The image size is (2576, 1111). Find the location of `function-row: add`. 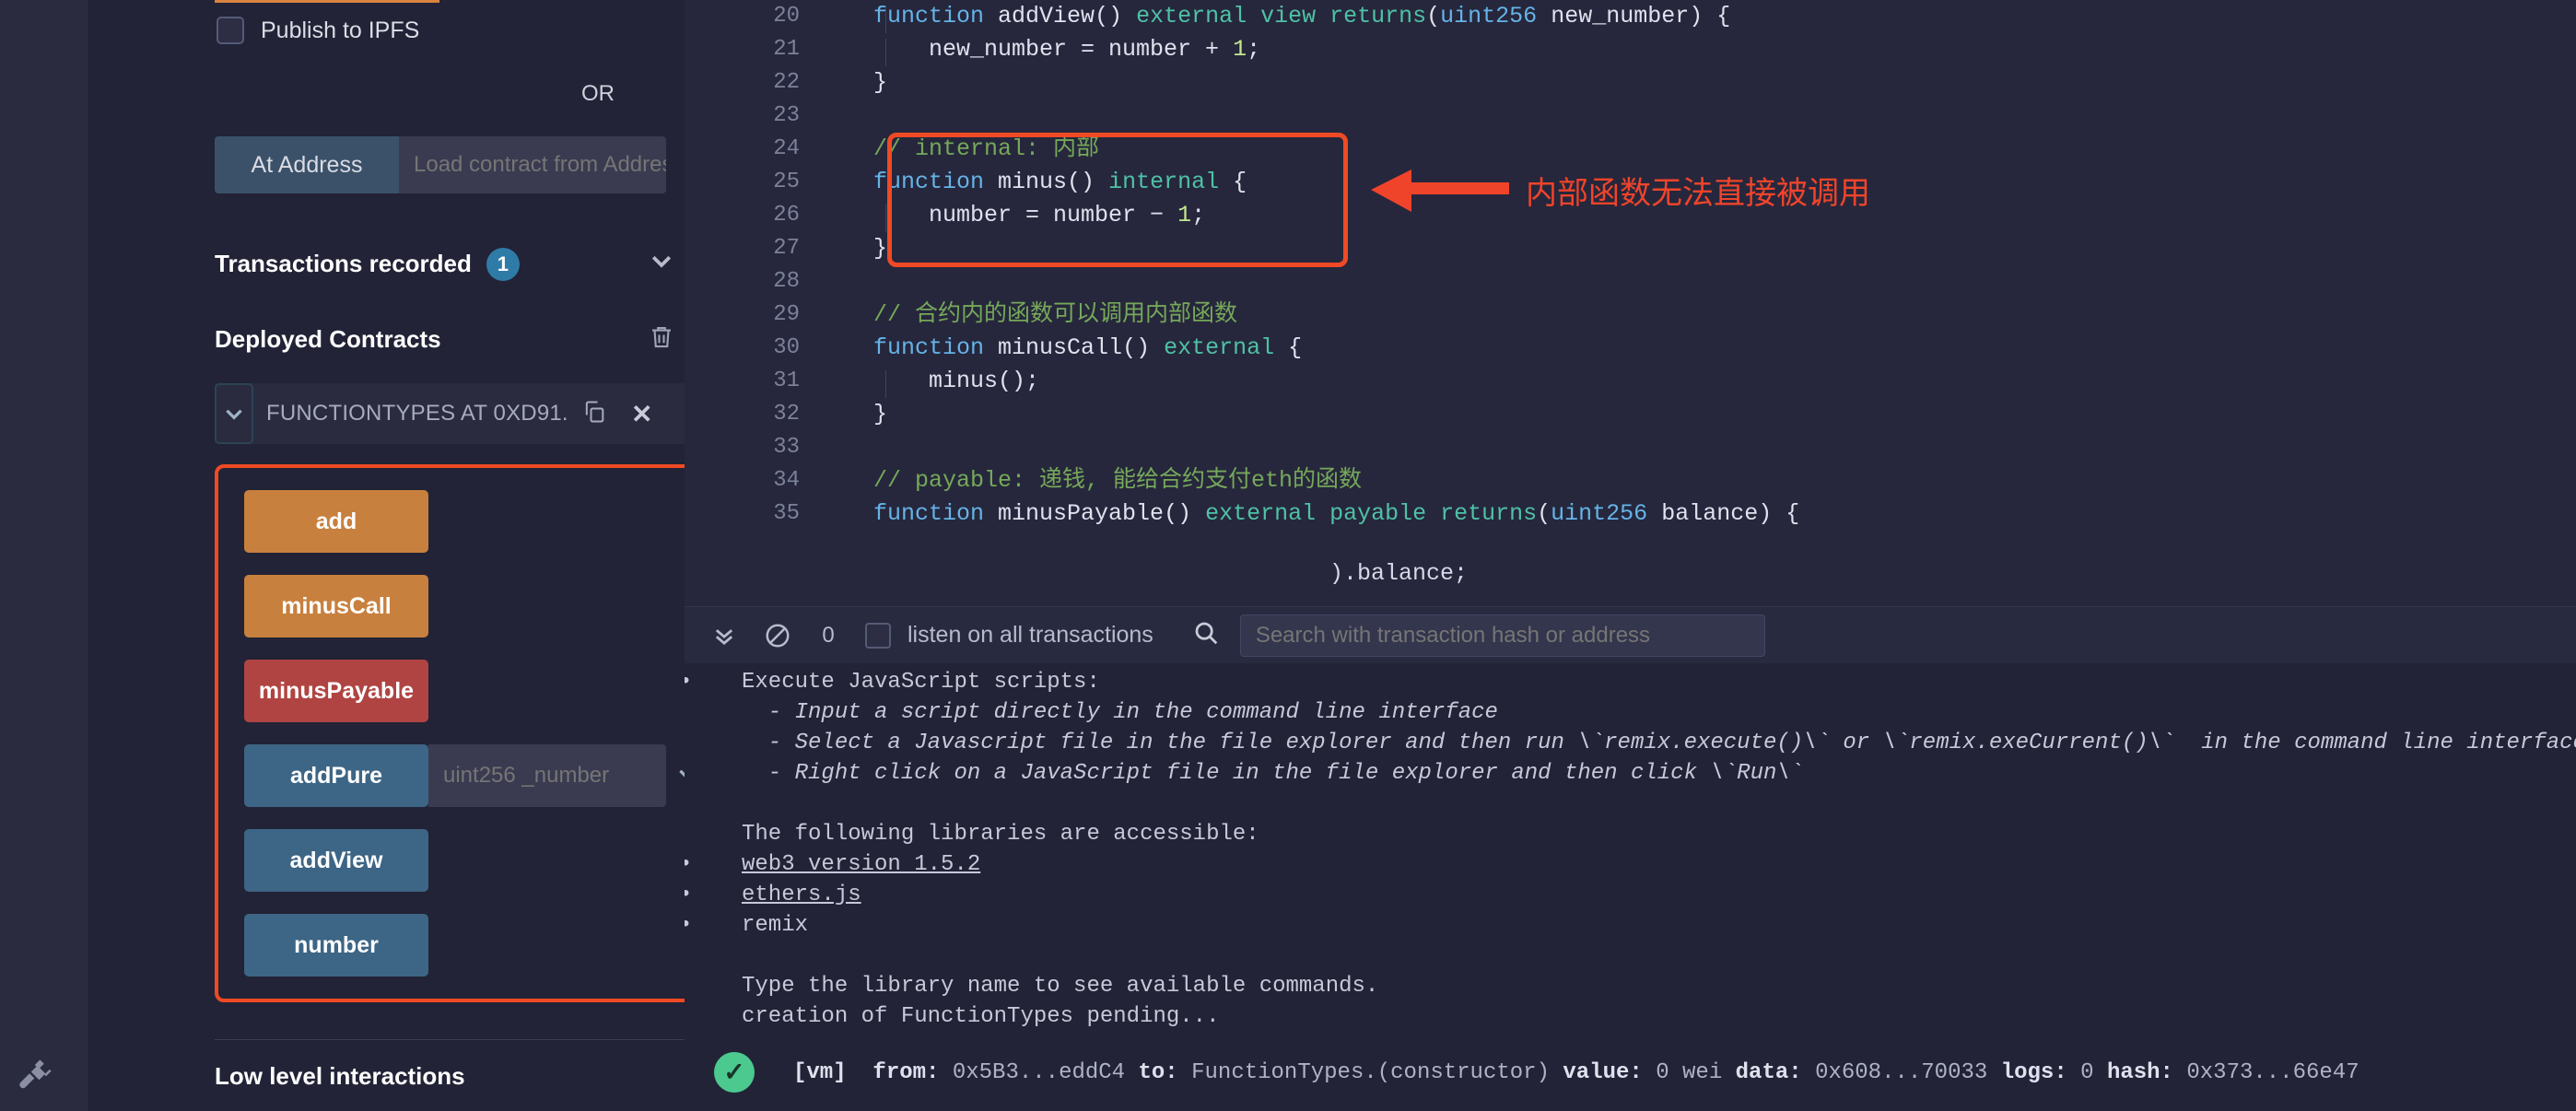

function-row: add is located at coordinates (464, 521).